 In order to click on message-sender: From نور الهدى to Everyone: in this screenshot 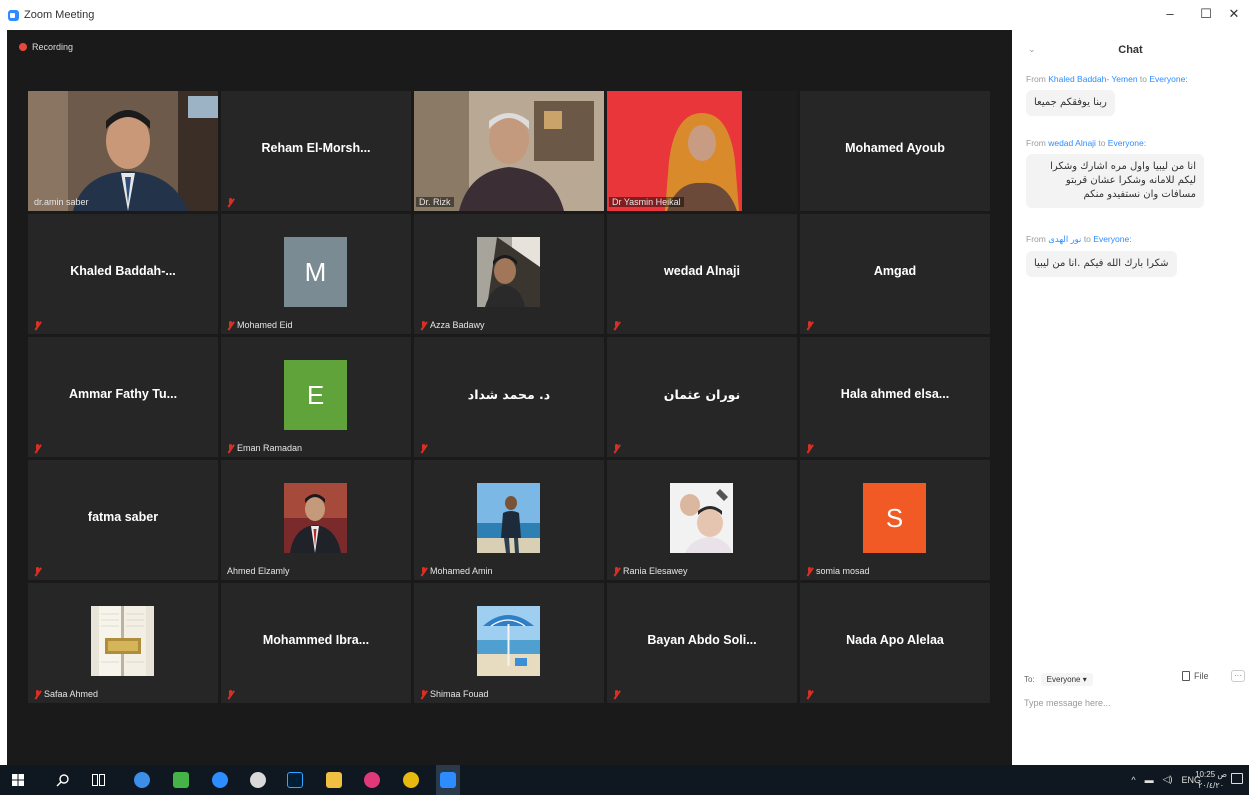, I will do `click(1079, 239)`.